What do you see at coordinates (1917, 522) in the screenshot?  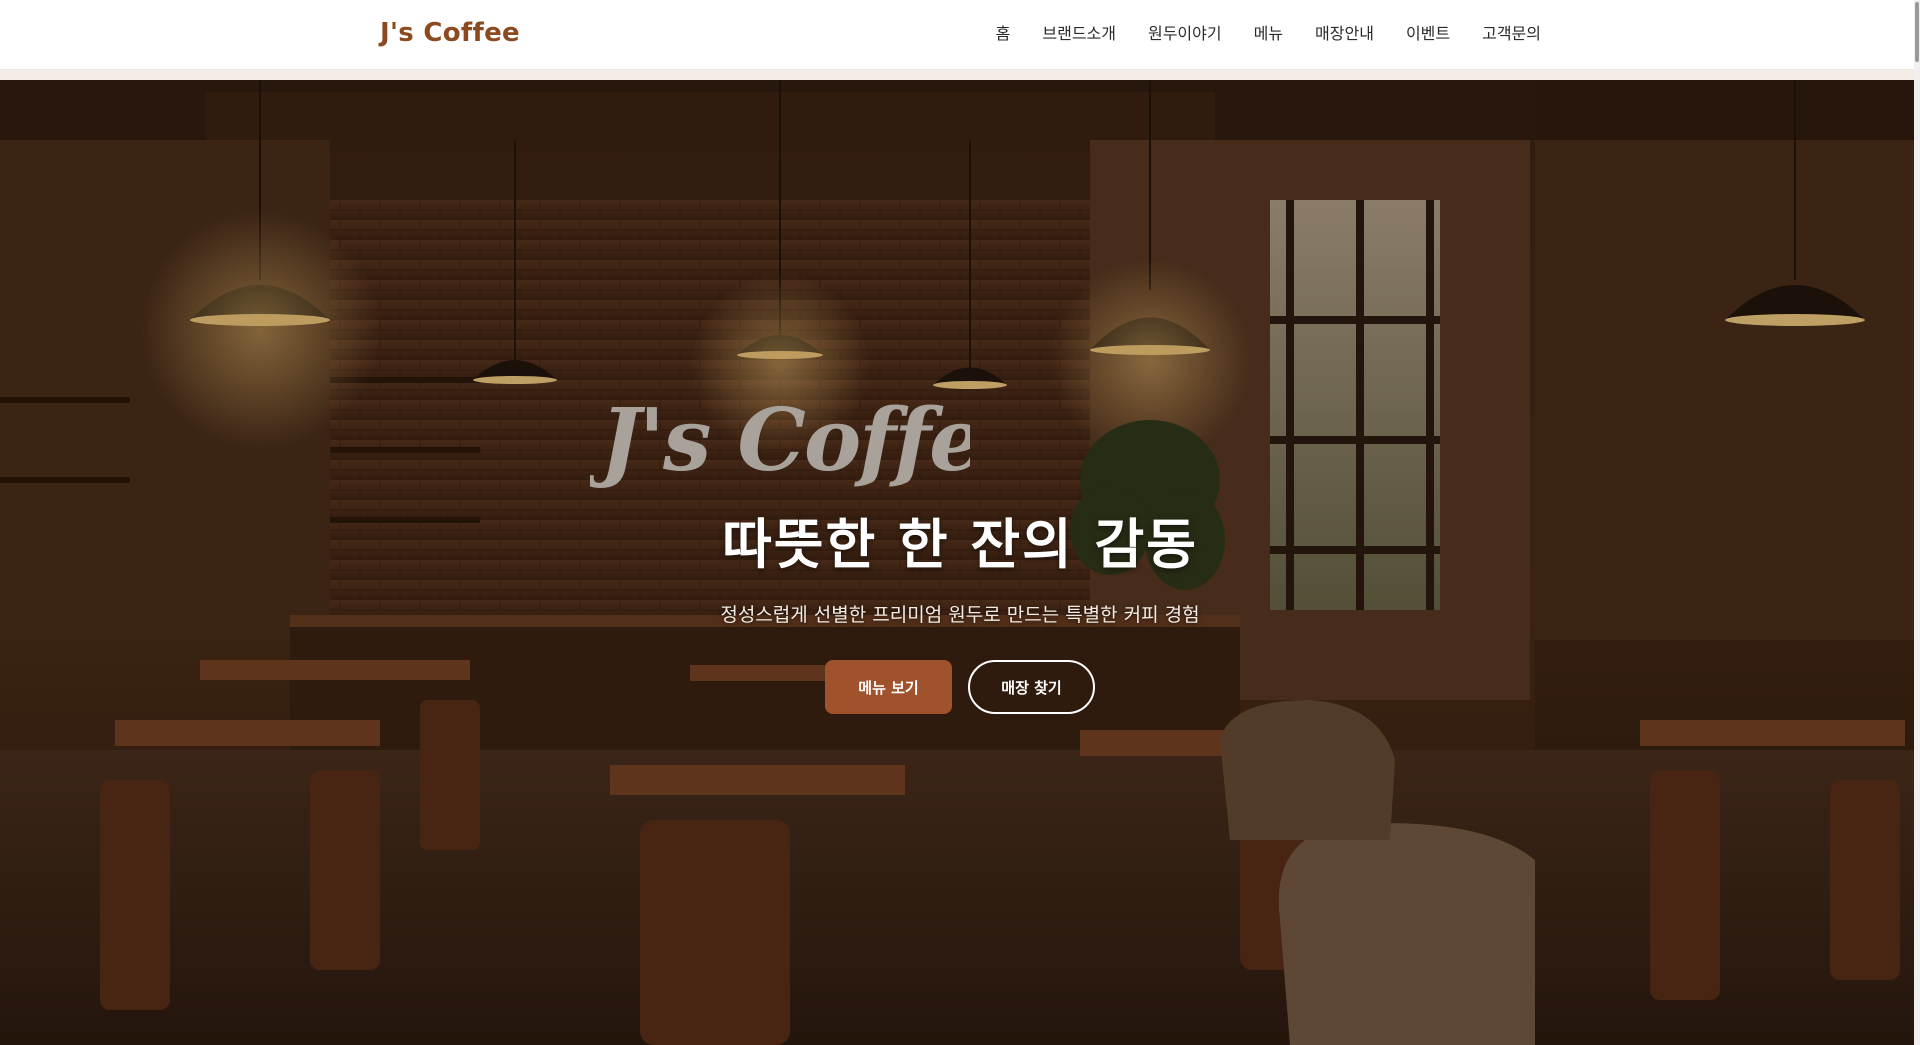 I see `page-scrollbar` at bounding box center [1917, 522].